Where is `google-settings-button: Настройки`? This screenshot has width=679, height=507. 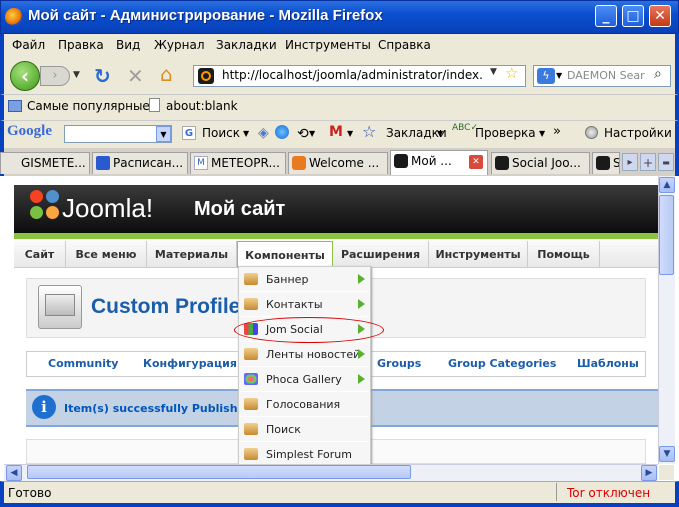
google-settings-button: Настройки is located at coordinates (638, 133).